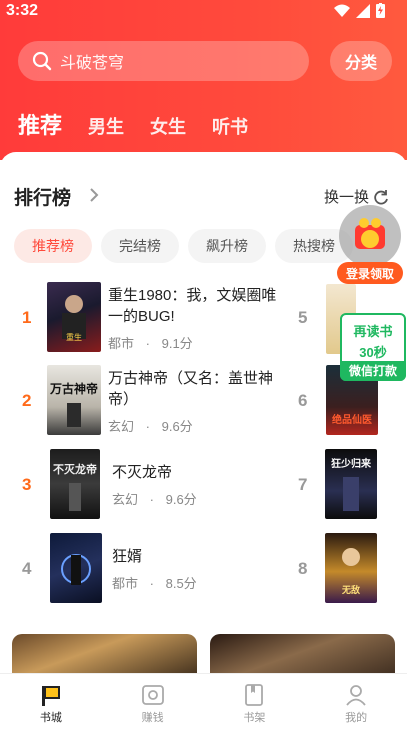  I want to click on read-seconds: 30秒, so click(373, 352).